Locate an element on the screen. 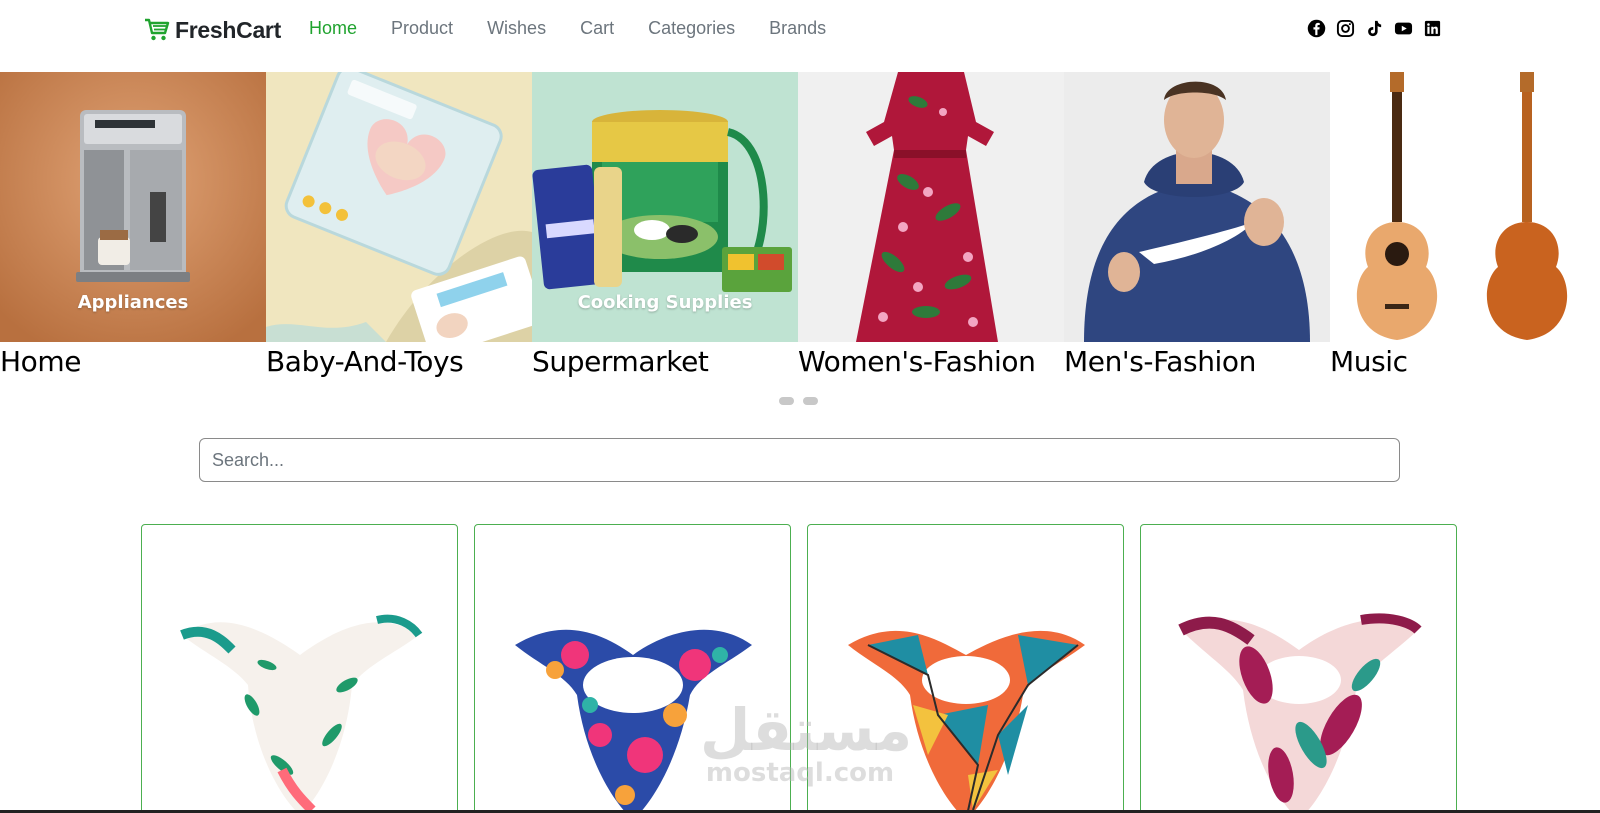  slider-pagination is located at coordinates (798, 401).